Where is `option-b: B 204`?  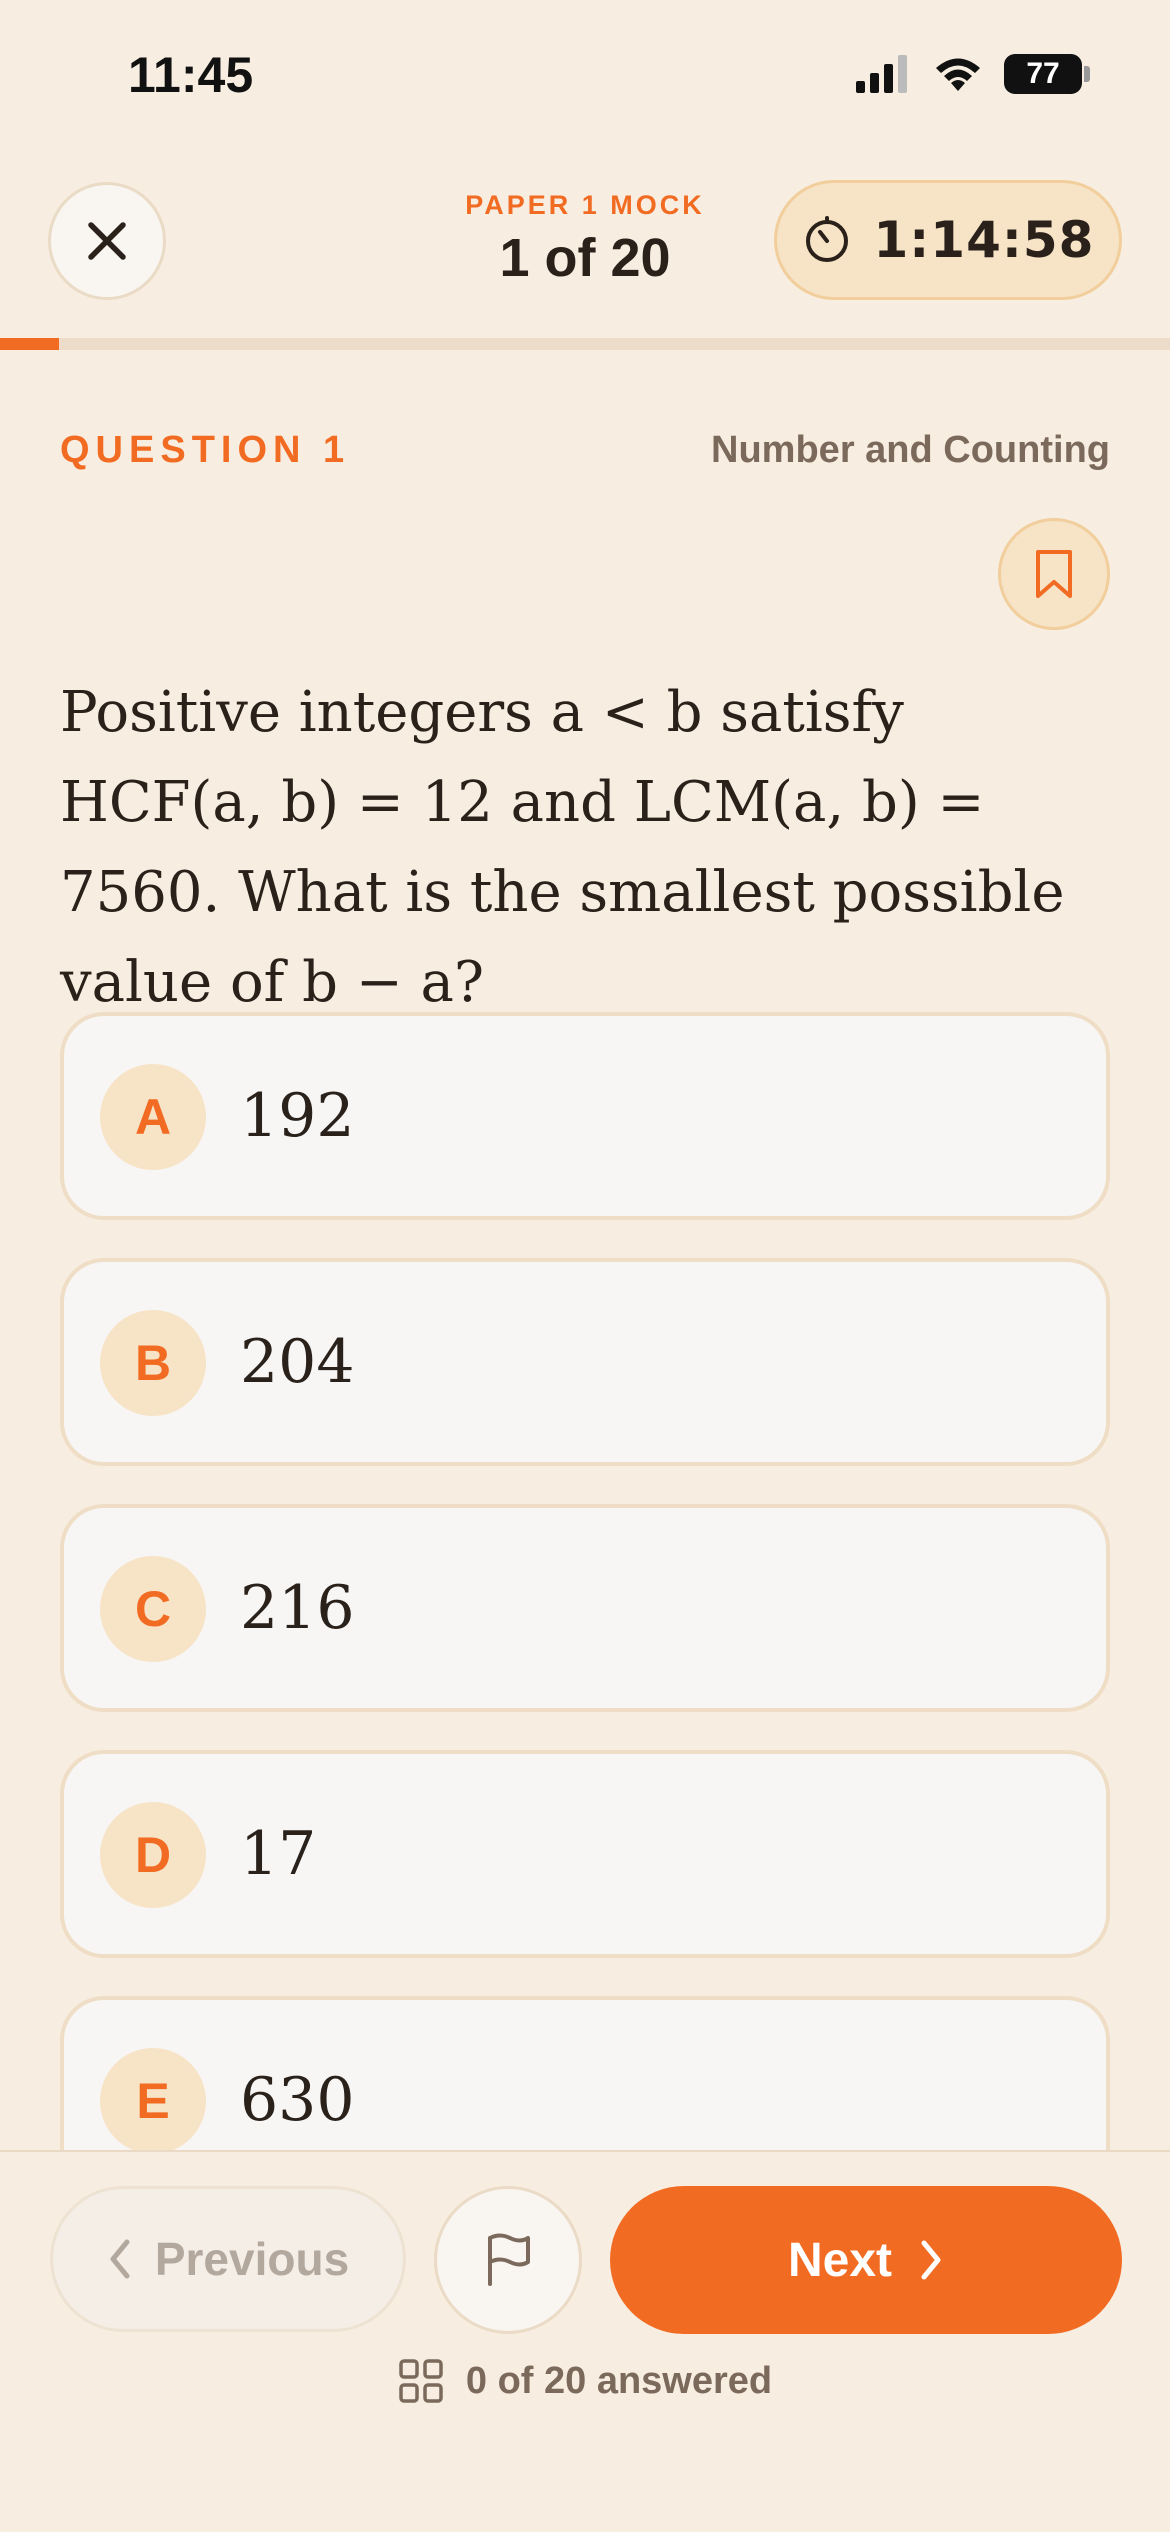
option-b: B 204 is located at coordinates (585, 1362).